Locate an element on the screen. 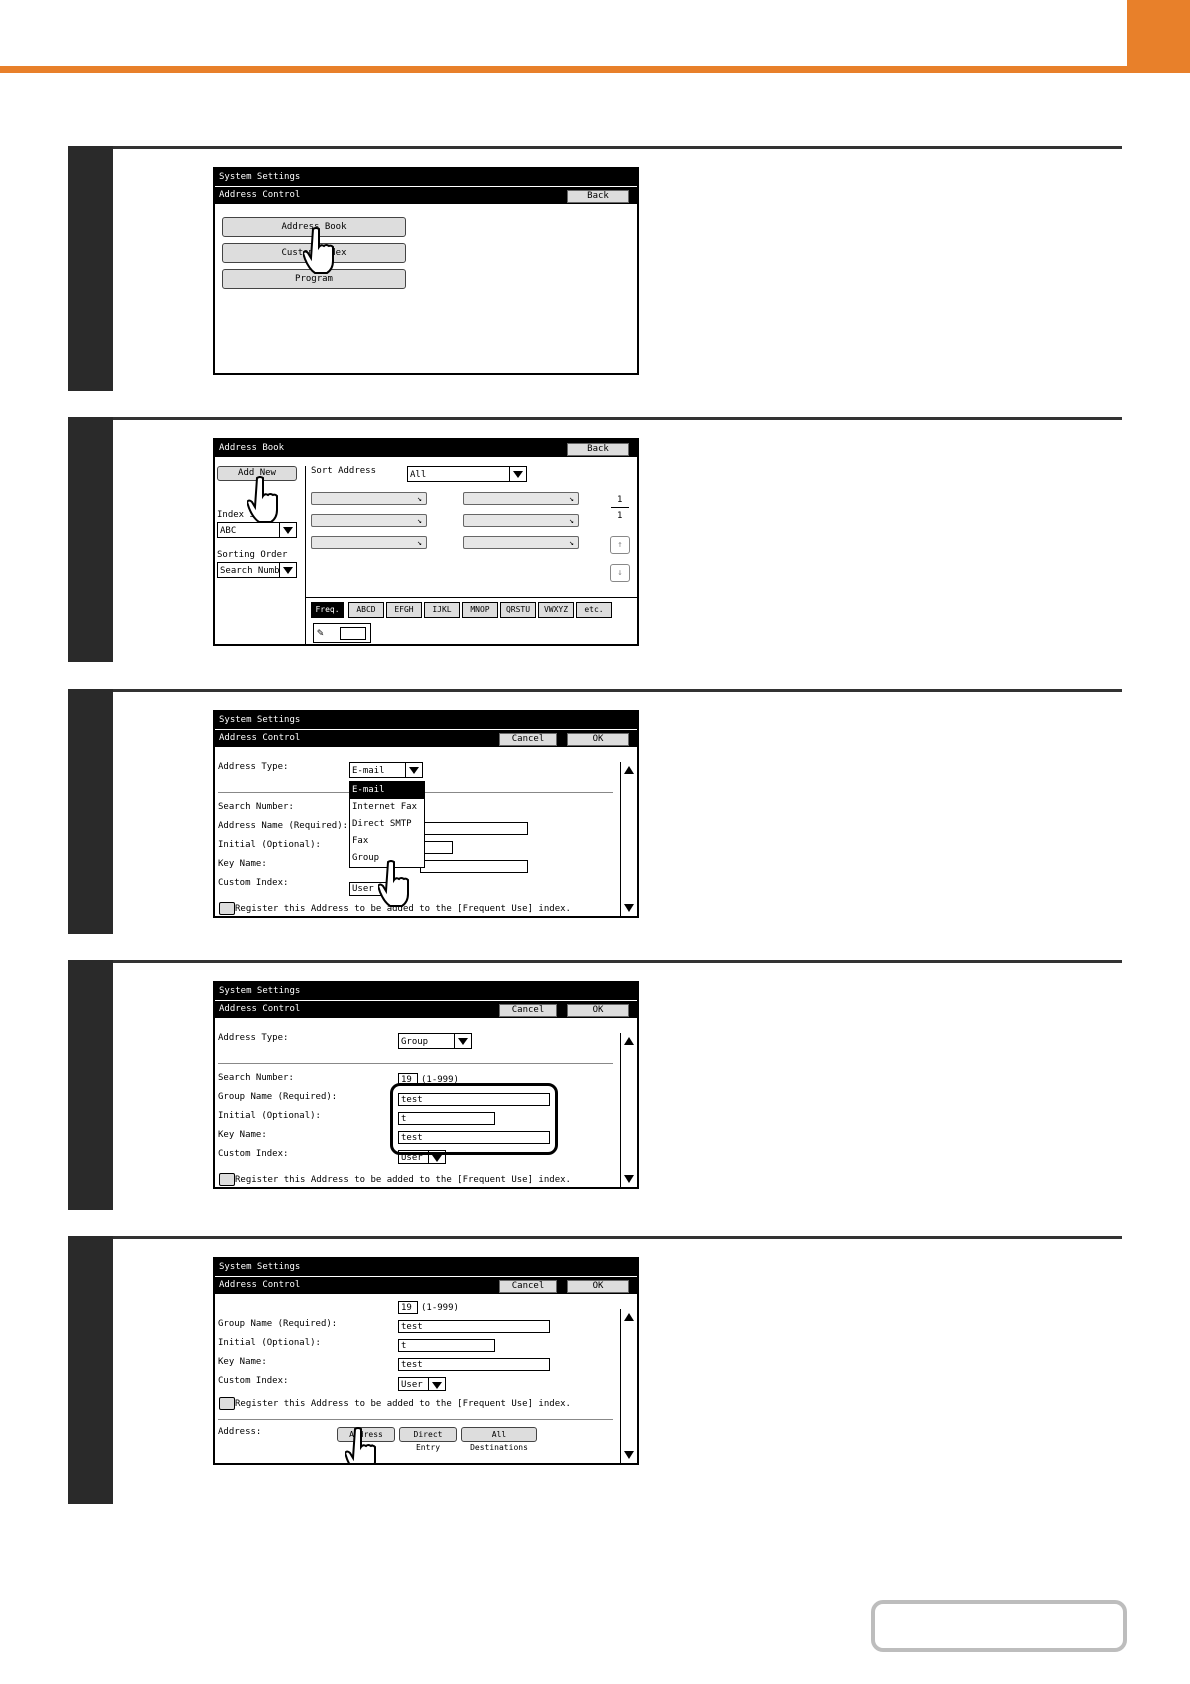 This screenshot has width=1190, height=1684. divider is located at coordinates (305, 555).